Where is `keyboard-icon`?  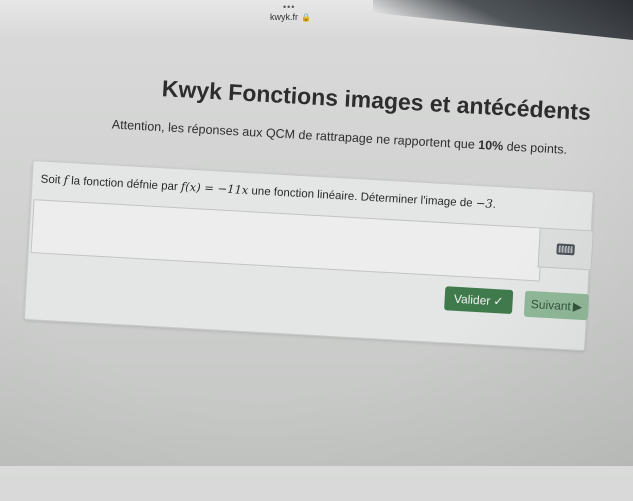 keyboard-icon is located at coordinates (565, 248).